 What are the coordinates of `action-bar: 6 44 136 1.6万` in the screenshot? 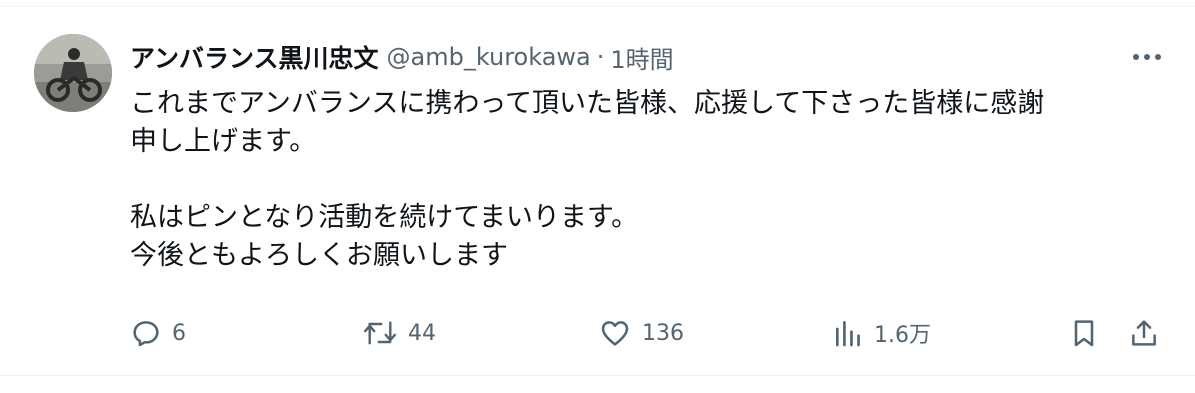 It's located at (597, 333).